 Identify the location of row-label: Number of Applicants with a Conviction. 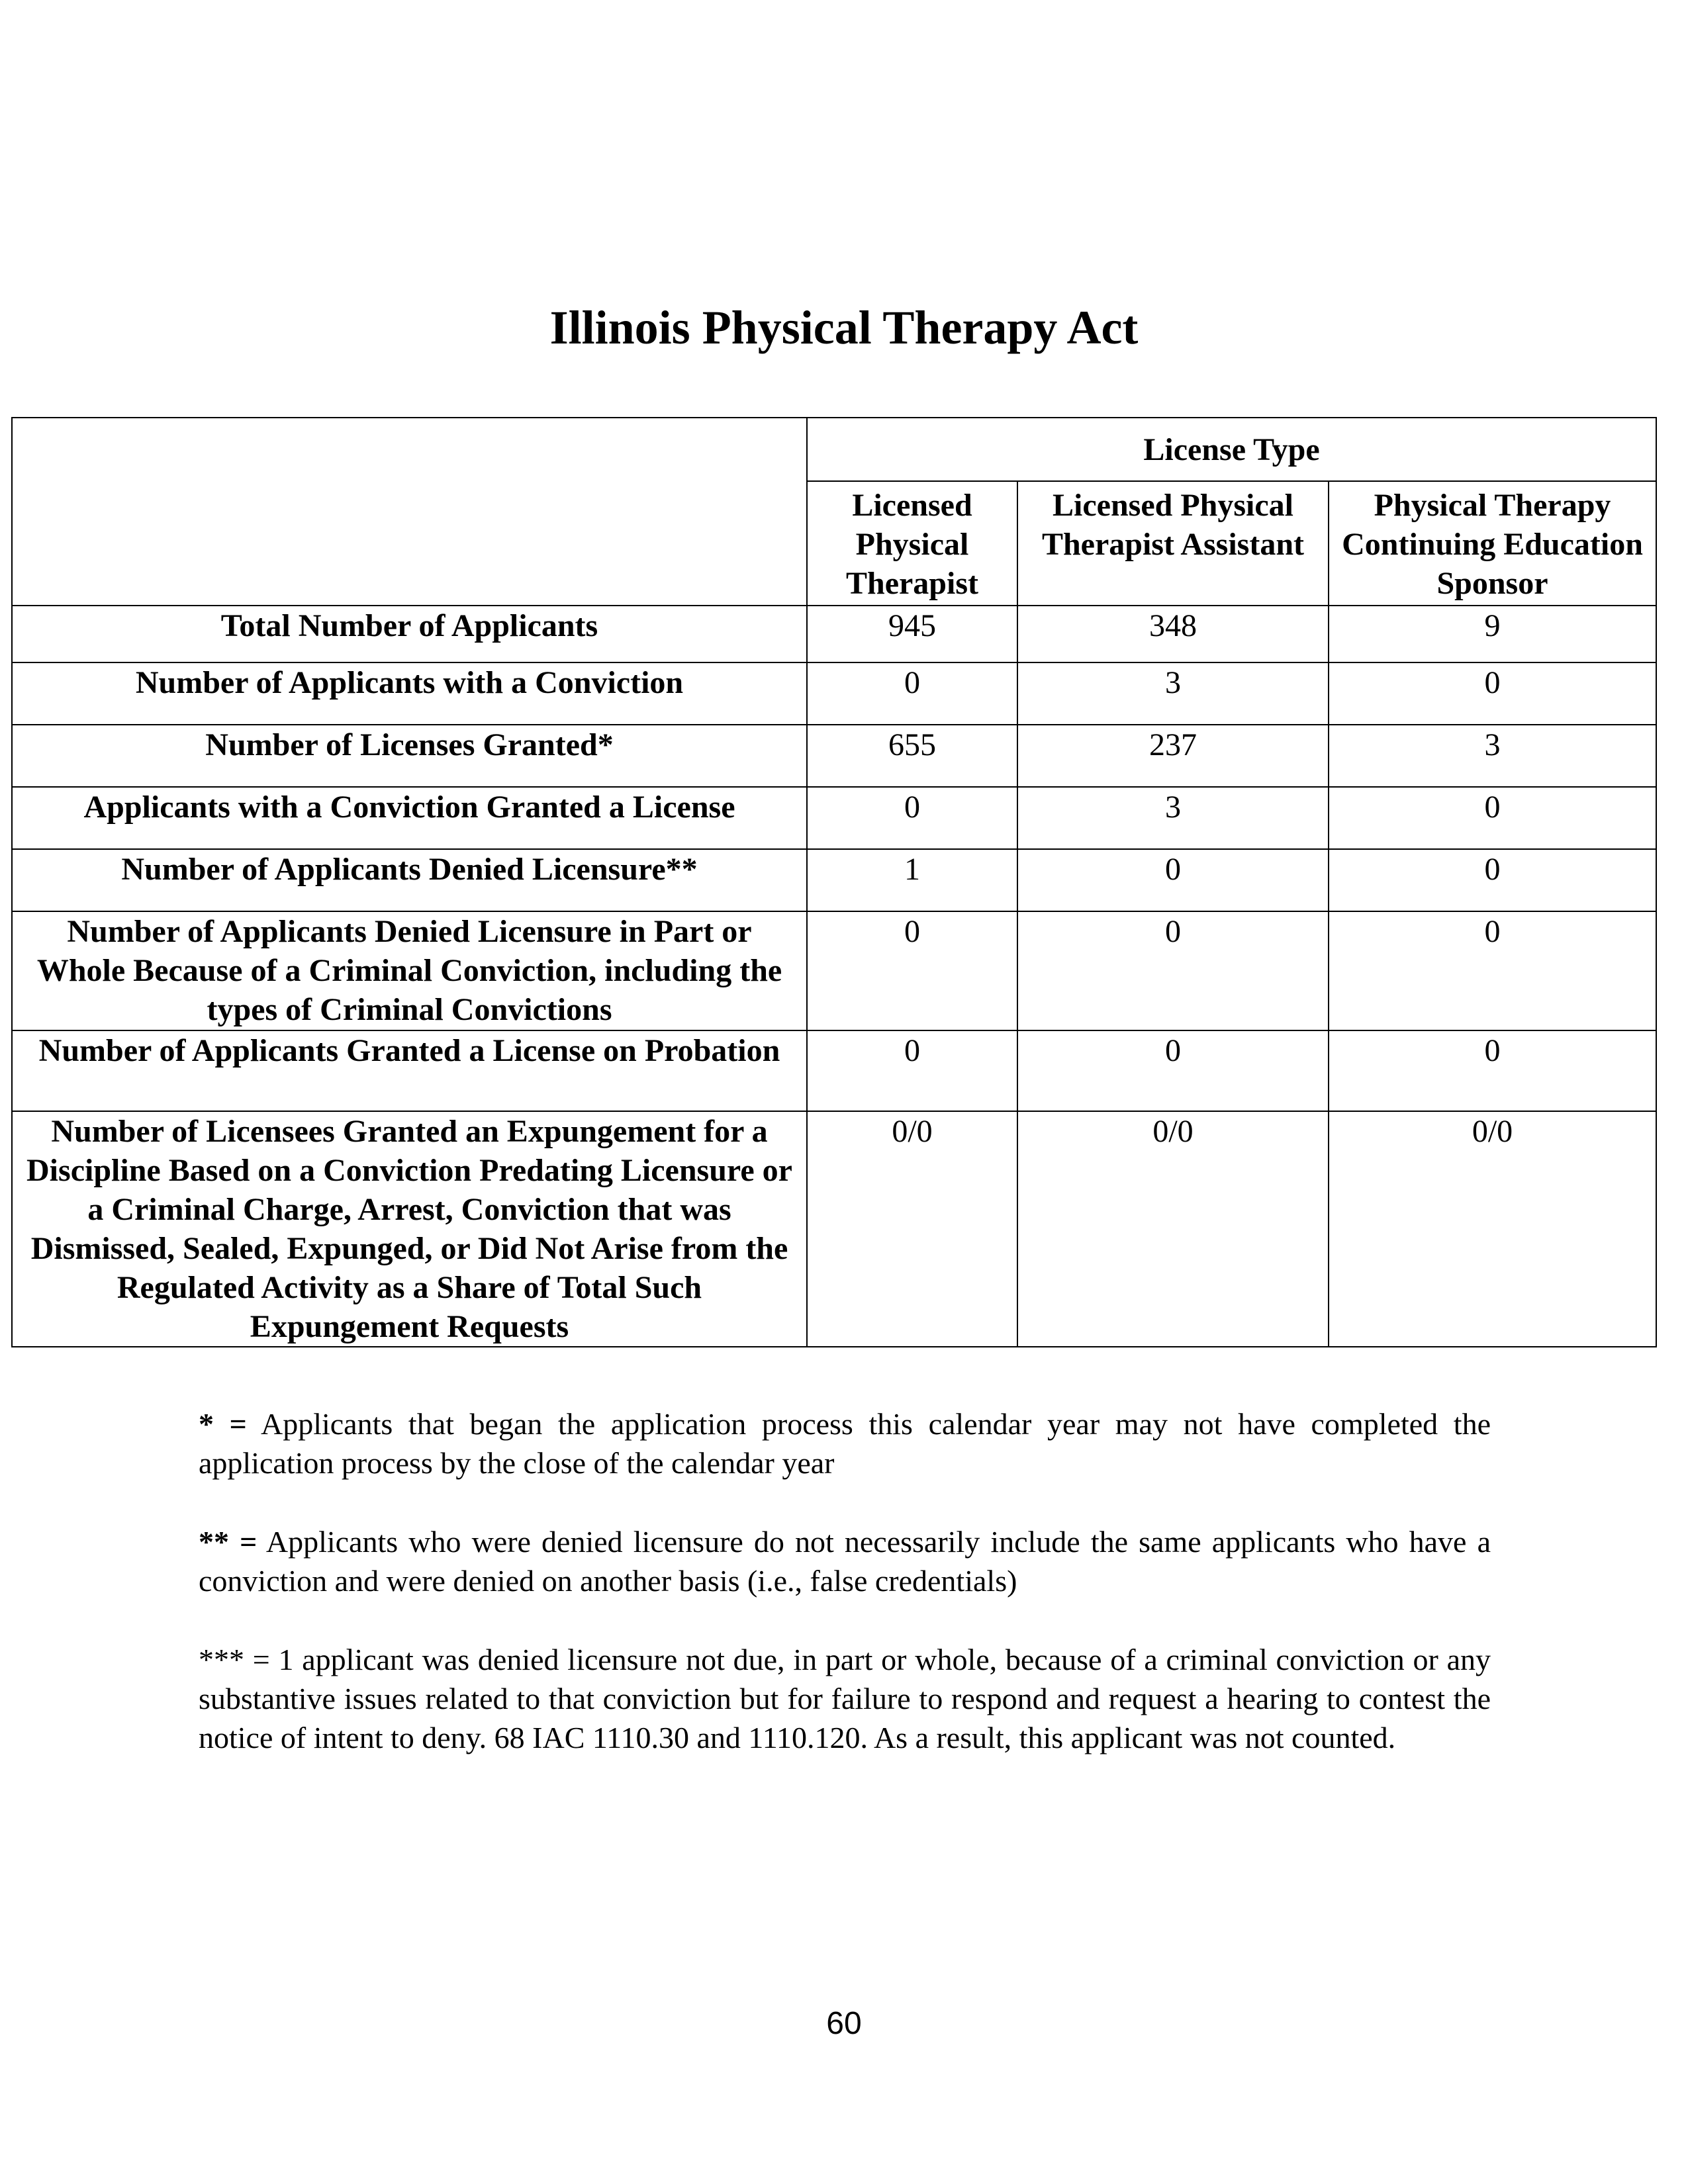
(409, 694).